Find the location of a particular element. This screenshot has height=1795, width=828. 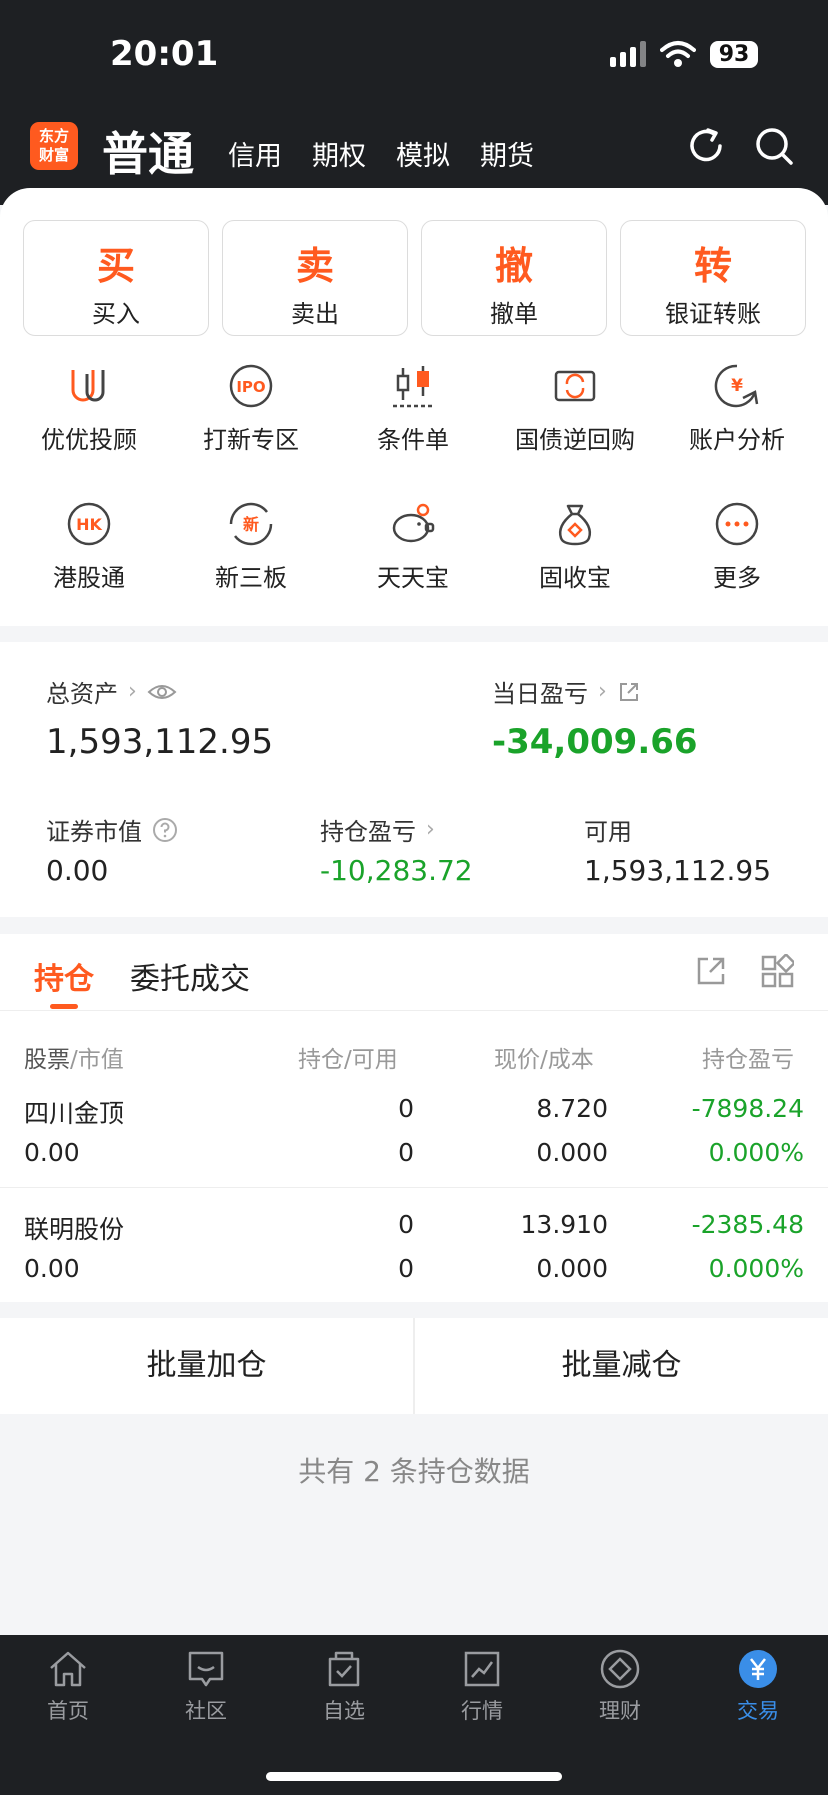

feature-label: 天天宝 is located at coordinates (413, 578).